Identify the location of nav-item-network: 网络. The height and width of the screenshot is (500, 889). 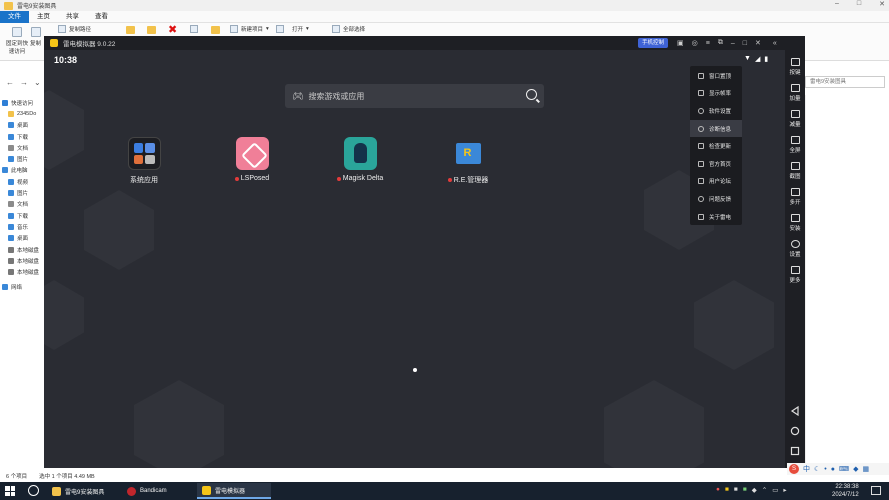
(22, 287).